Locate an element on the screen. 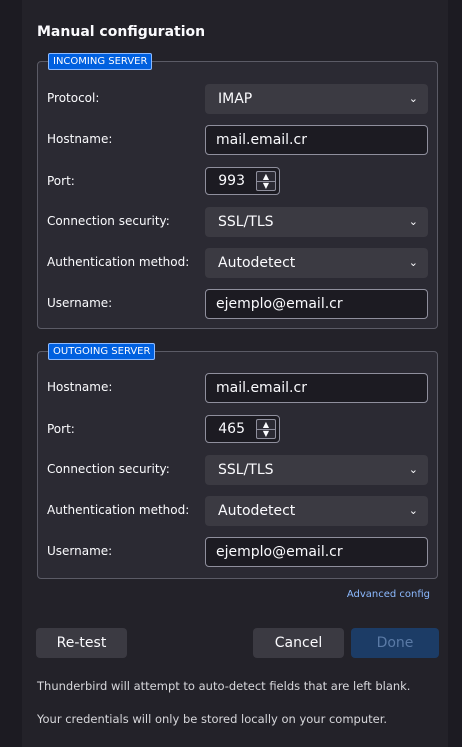  incoming-auth-value: Autodetect is located at coordinates (257, 263).